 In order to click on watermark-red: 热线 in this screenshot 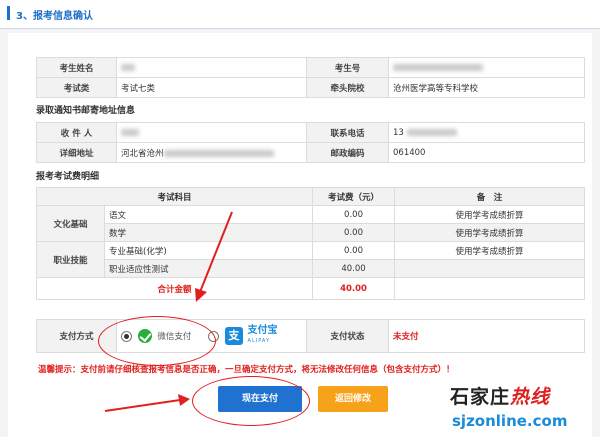, I will do `click(530, 397)`.